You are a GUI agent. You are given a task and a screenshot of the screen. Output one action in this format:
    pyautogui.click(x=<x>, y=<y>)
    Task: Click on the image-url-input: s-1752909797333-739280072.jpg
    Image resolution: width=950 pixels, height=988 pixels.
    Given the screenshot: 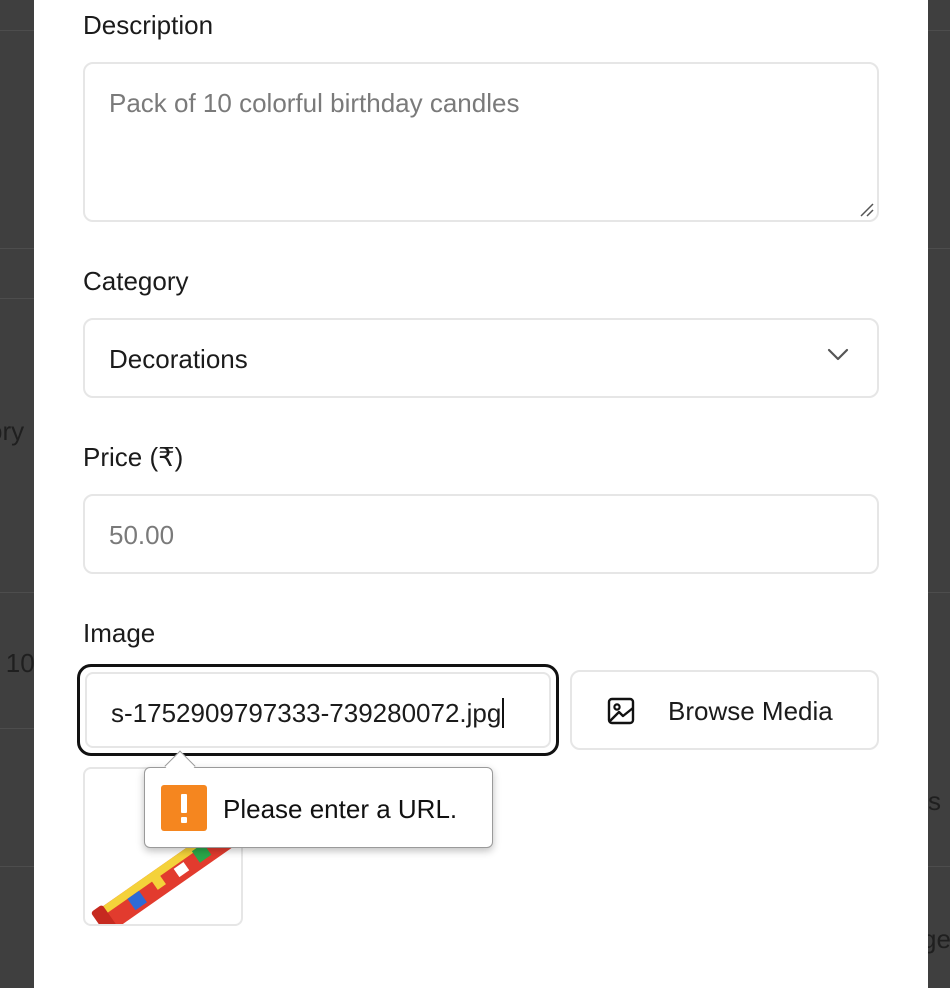 What is the action you would take?
    pyautogui.click(x=318, y=710)
    